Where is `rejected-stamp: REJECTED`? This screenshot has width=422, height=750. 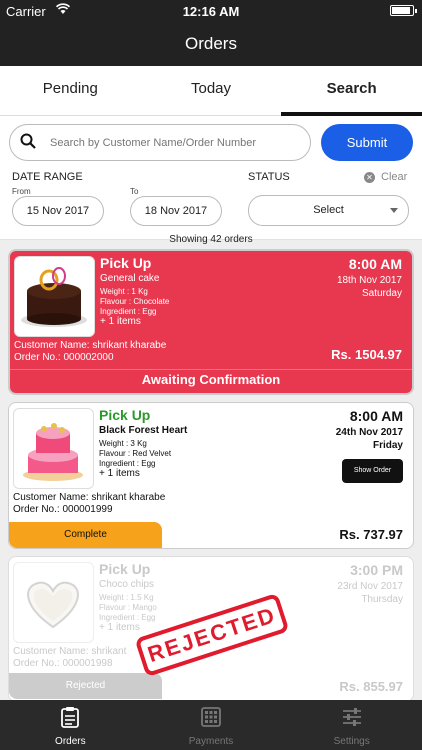
rejected-stamp: REJECTED is located at coordinates (212, 635).